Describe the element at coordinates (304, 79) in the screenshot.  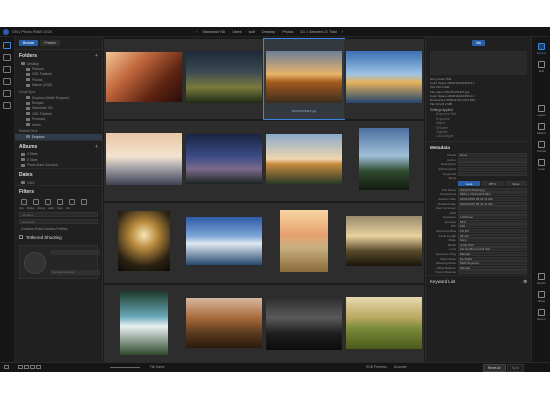
I see `thumbnail-cell-selected: DSC07478-EX.jpg` at that location.